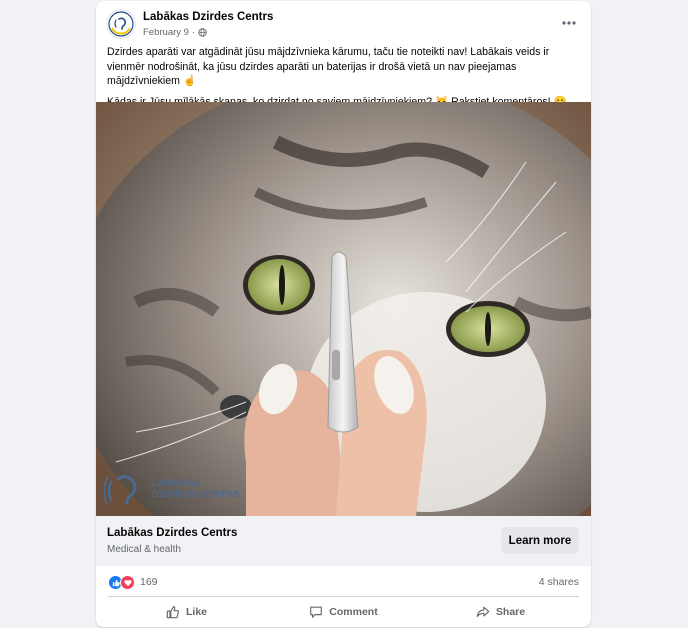  Describe the element at coordinates (176, 483) in the screenshot. I see `watermark-line: LABĀKAS` at that location.